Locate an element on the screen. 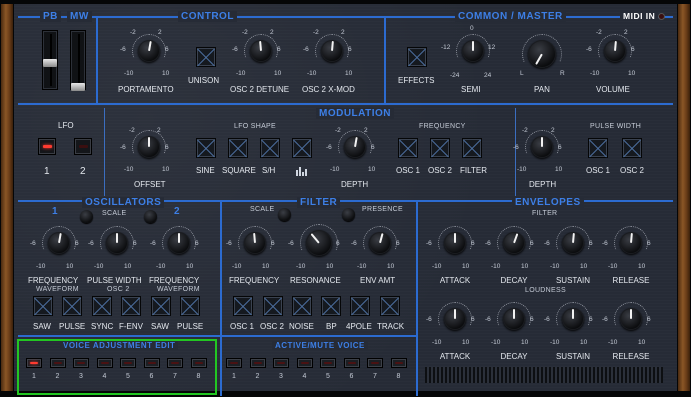 This screenshot has width=691, height=400. filter-scale-knob is located at coordinates (284, 214).